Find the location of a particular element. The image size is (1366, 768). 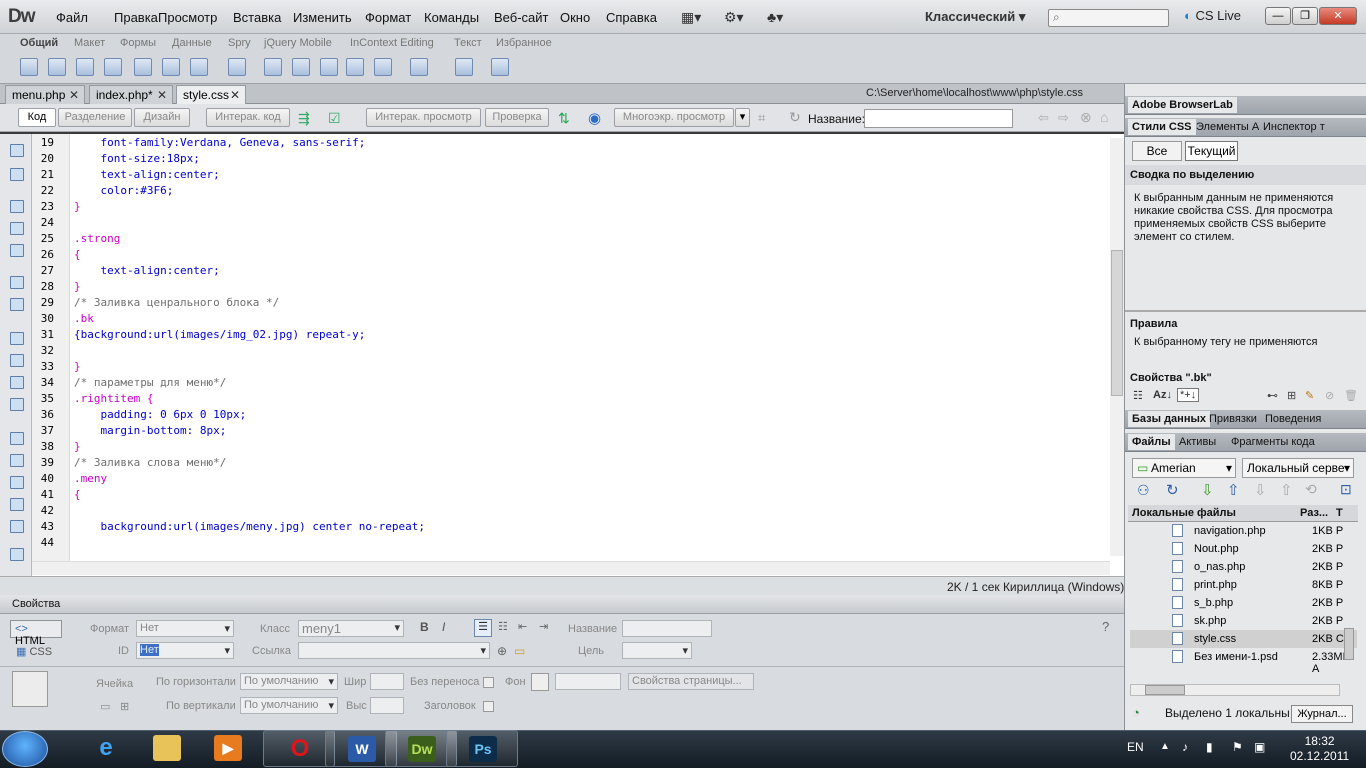

edit-icon: ✎ is located at coordinates (1309, 395).